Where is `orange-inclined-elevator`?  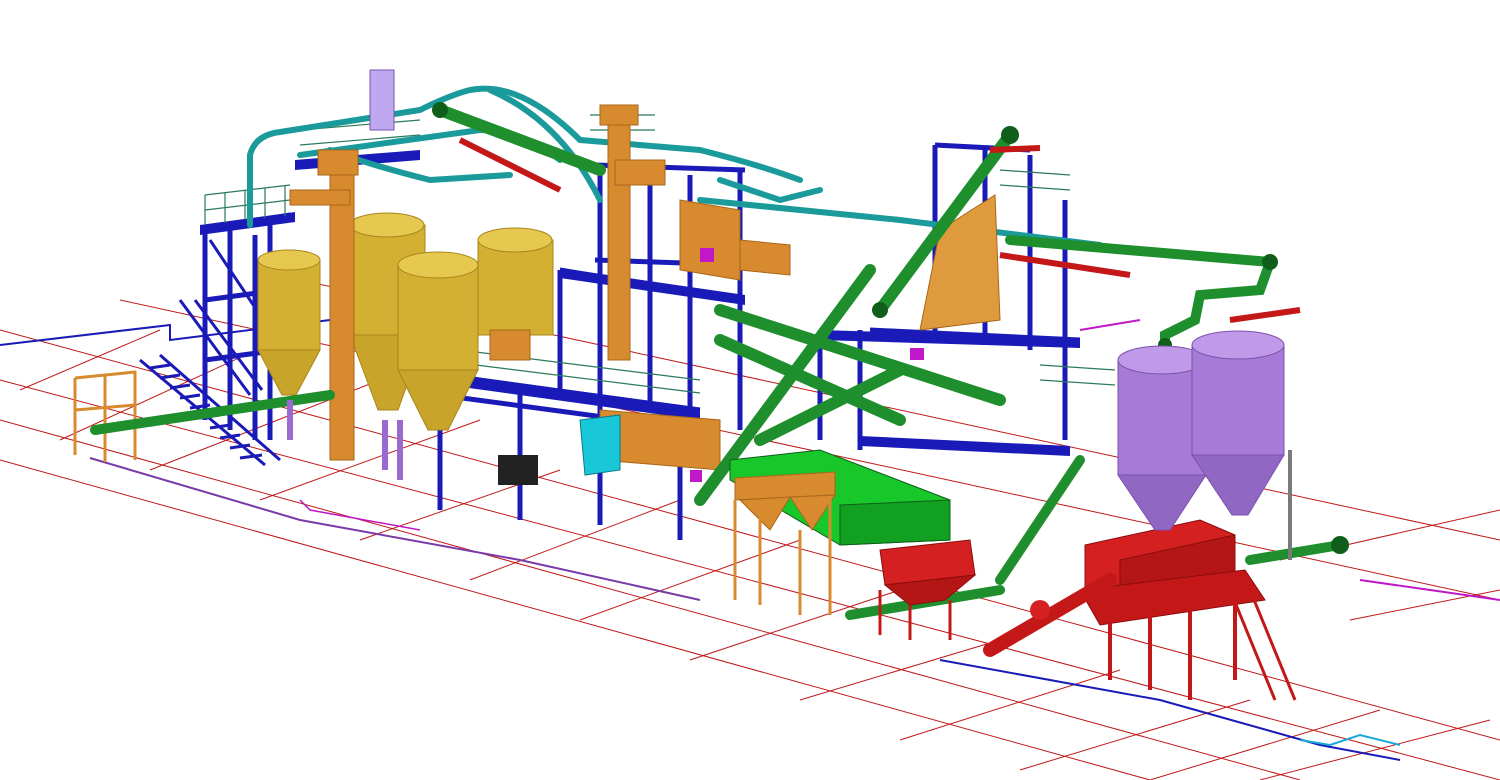
orange-inclined-elevator is located at coordinates (960, 262).